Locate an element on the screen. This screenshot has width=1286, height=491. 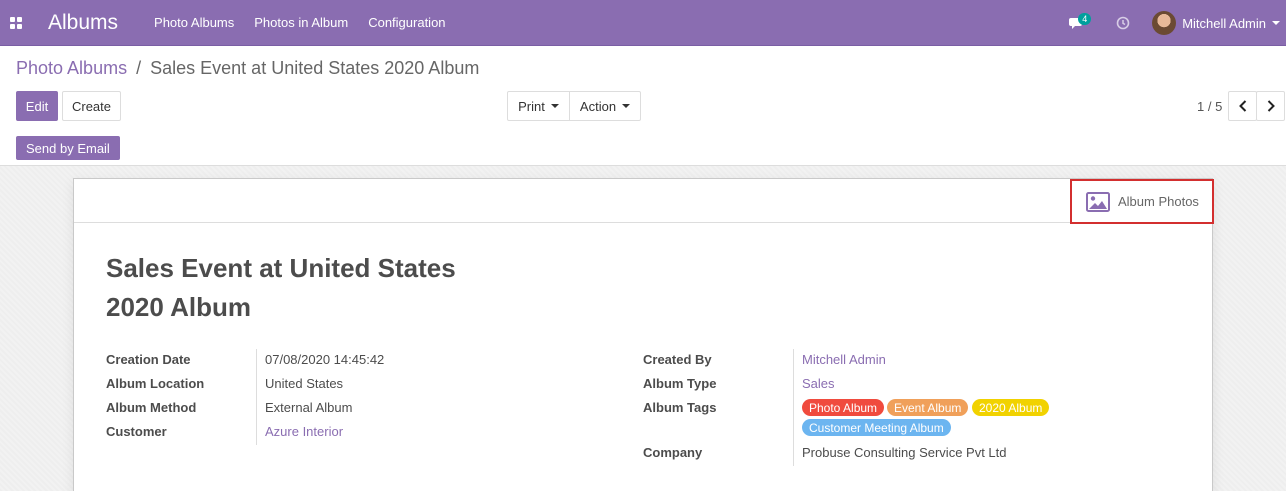
album-type-link: Sales is located at coordinates (818, 383).